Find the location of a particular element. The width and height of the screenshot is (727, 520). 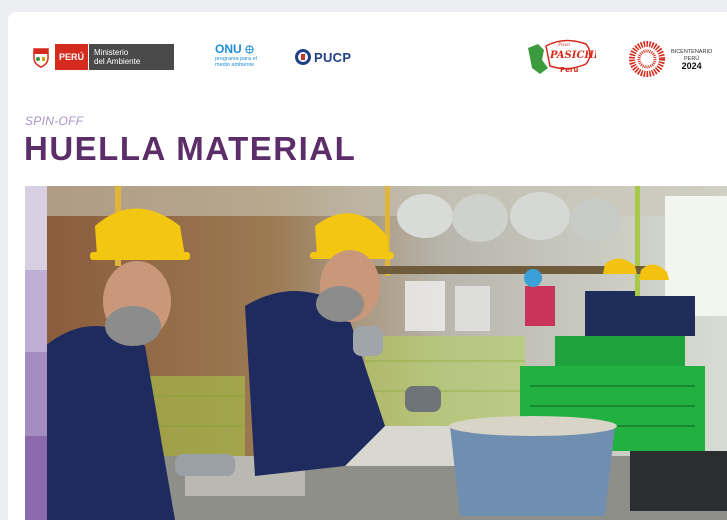

bicentenario-year: 2024 is located at coordinates (691, 65).